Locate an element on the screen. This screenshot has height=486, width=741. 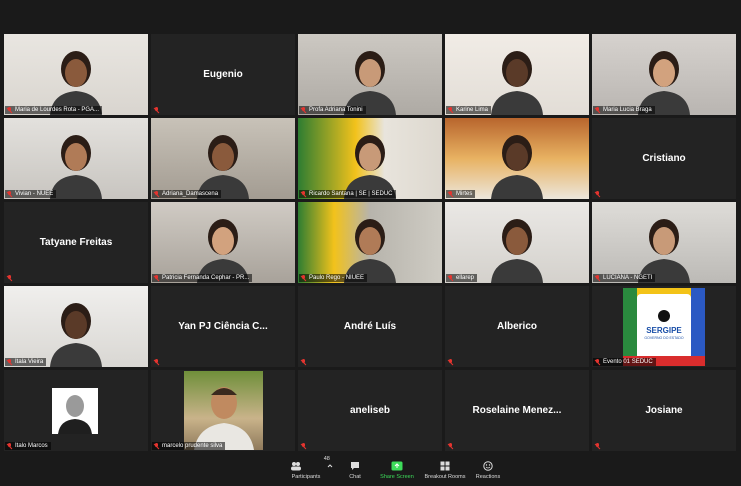
participant-tile: Ricardo Santana | SE | SEDUC is located at coordinates (370, 158).